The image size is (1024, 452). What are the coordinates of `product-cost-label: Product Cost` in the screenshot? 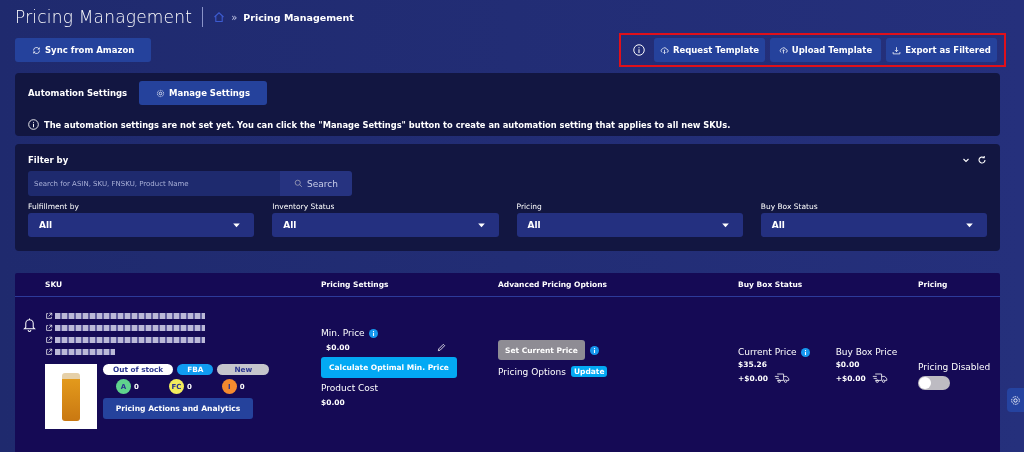 It's located at (350, 388).